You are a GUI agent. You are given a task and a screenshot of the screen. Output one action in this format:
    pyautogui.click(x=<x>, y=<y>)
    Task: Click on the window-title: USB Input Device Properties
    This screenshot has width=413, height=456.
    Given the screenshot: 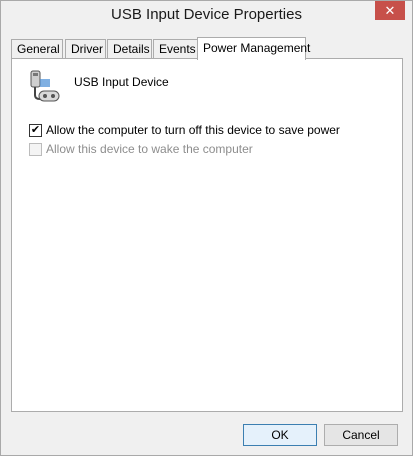 What is the action you would take?
    pyautogui.click(x=206, y=14)
    